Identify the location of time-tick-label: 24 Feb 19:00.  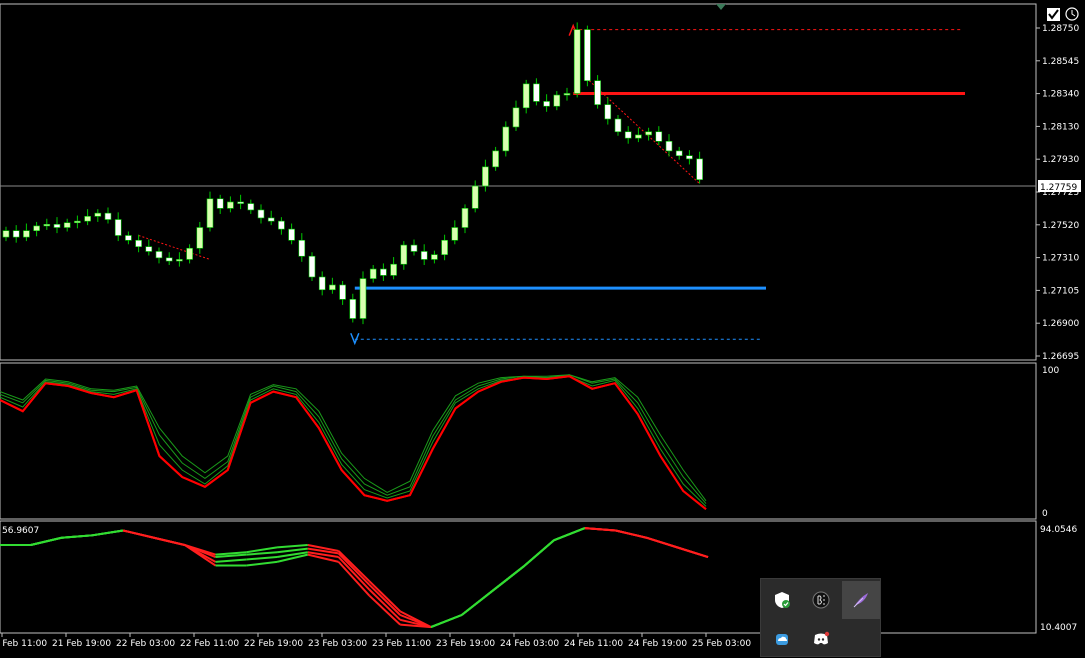
(657, 644).